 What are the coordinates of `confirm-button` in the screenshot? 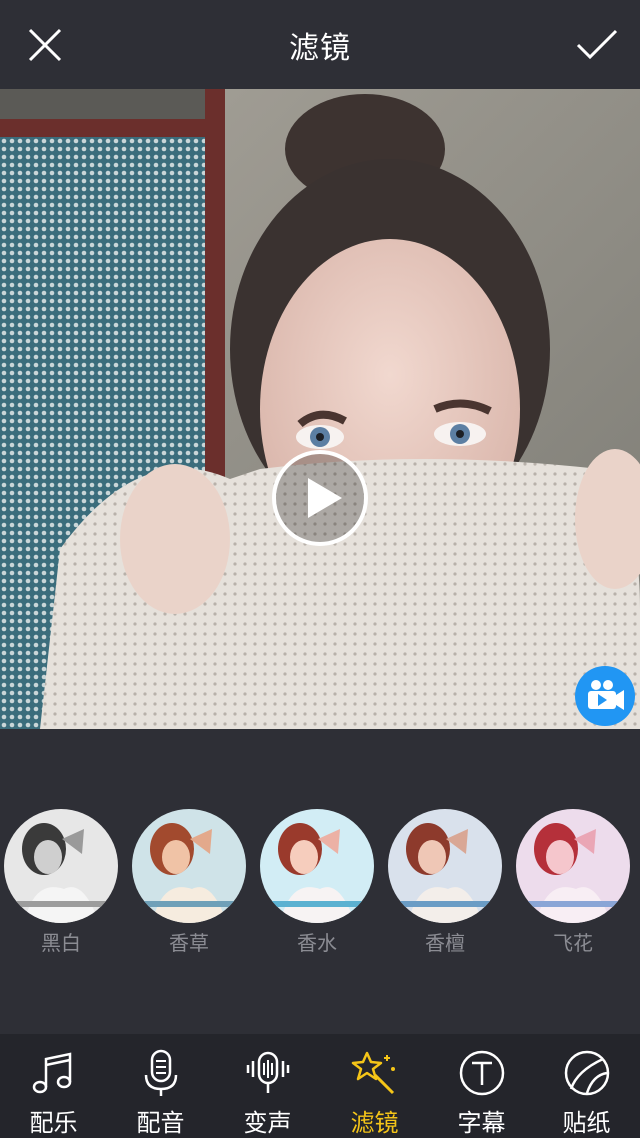 It's located at (597, 45).